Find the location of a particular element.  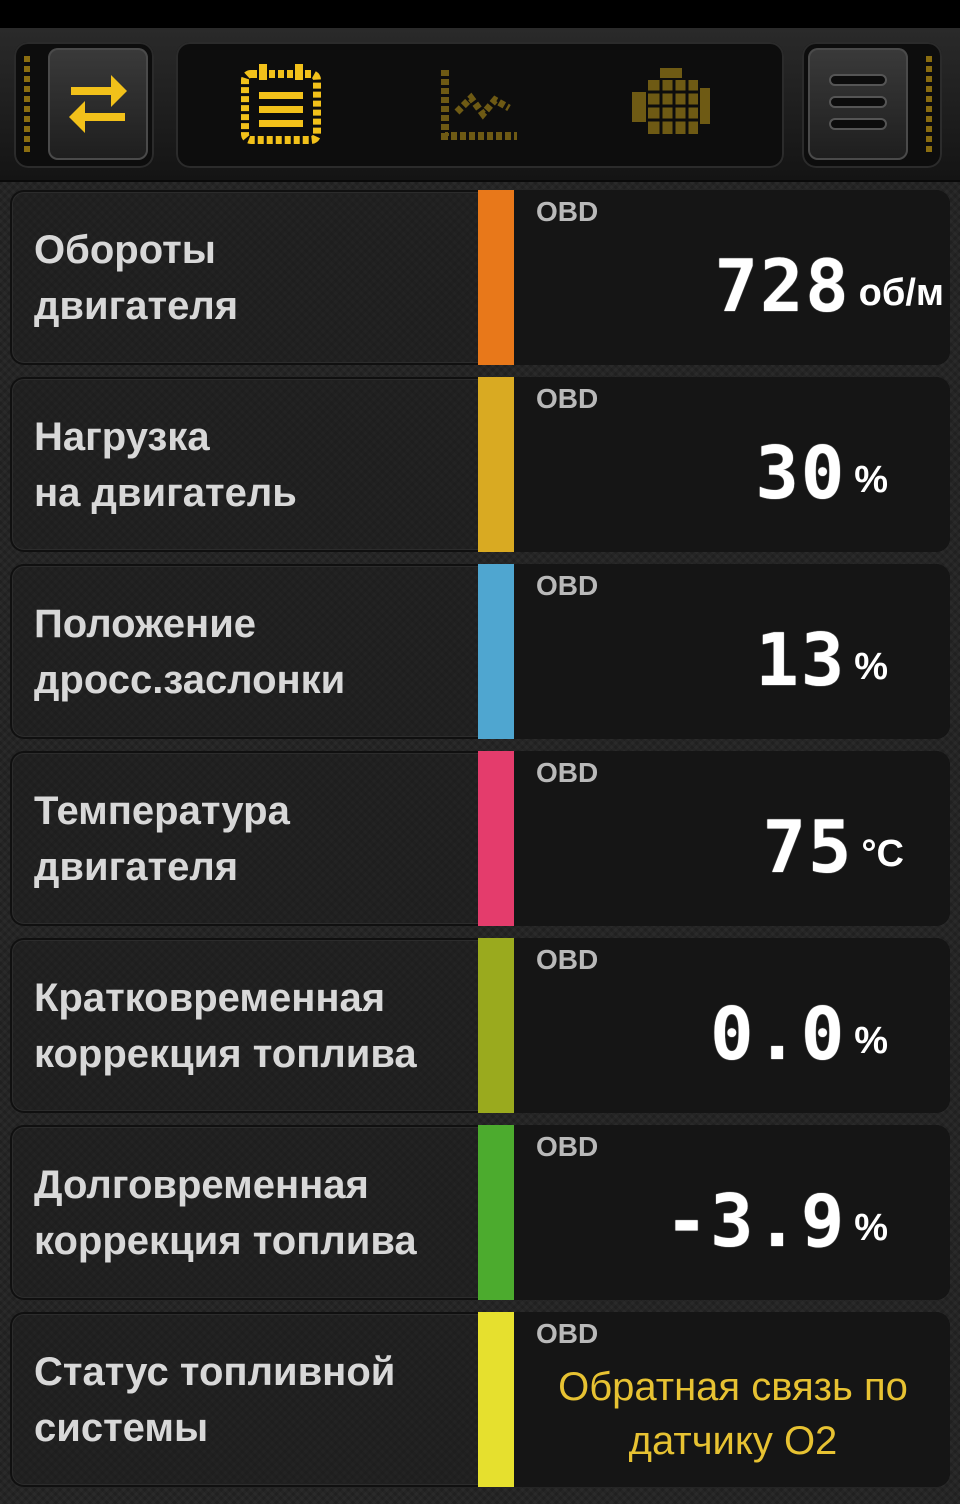

sensor-label: Нагрузка на двигатель is located at coordinates (165, 464).